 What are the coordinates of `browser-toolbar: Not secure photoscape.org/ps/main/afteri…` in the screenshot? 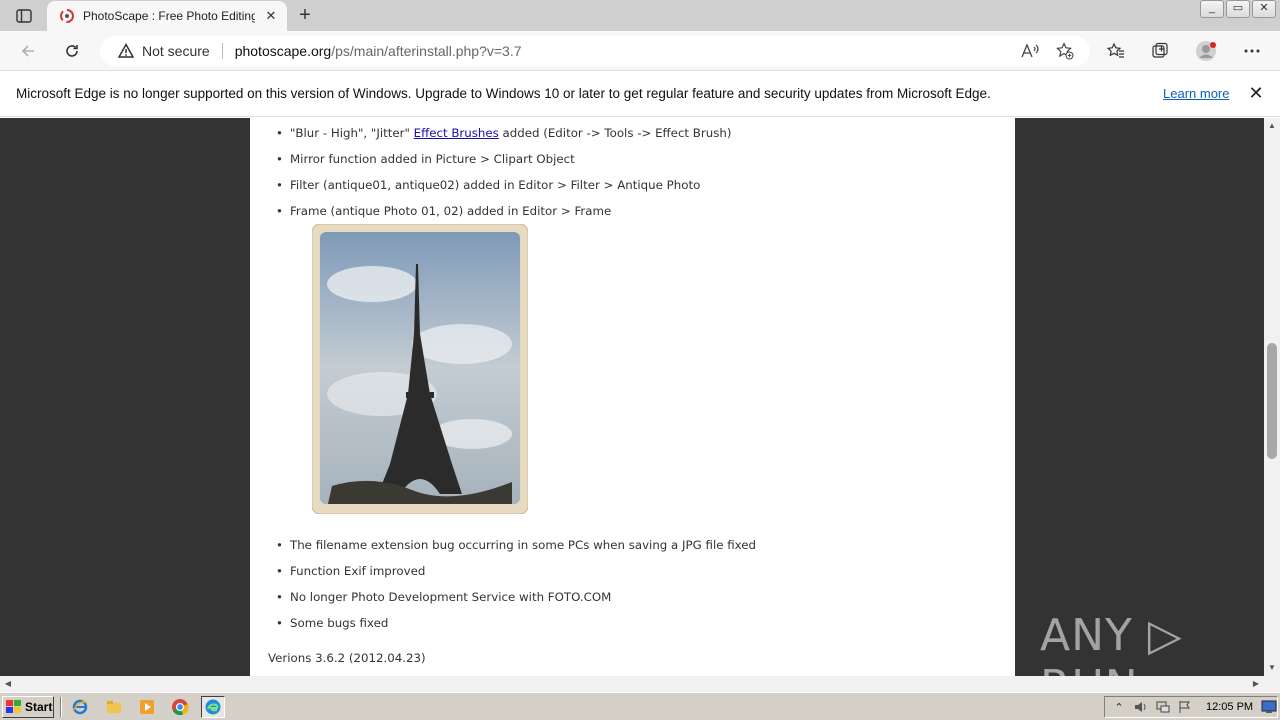 It's located at (640, 51).